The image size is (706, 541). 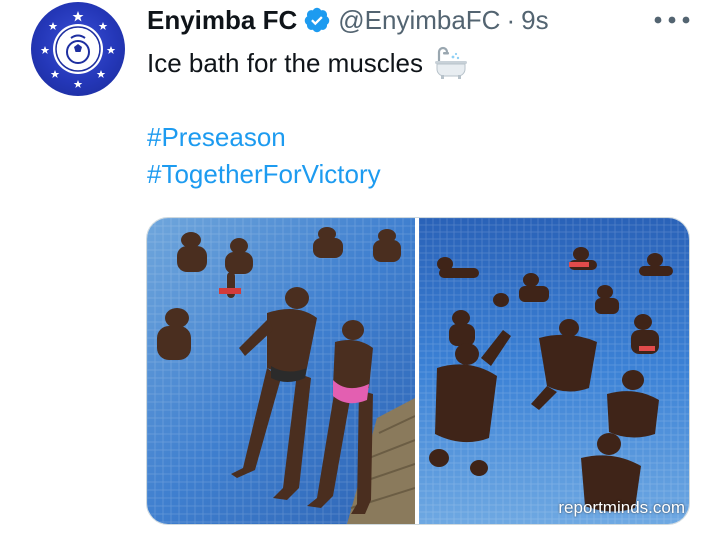 I want to click on club-crest-icon, so click(x=78, y=49).